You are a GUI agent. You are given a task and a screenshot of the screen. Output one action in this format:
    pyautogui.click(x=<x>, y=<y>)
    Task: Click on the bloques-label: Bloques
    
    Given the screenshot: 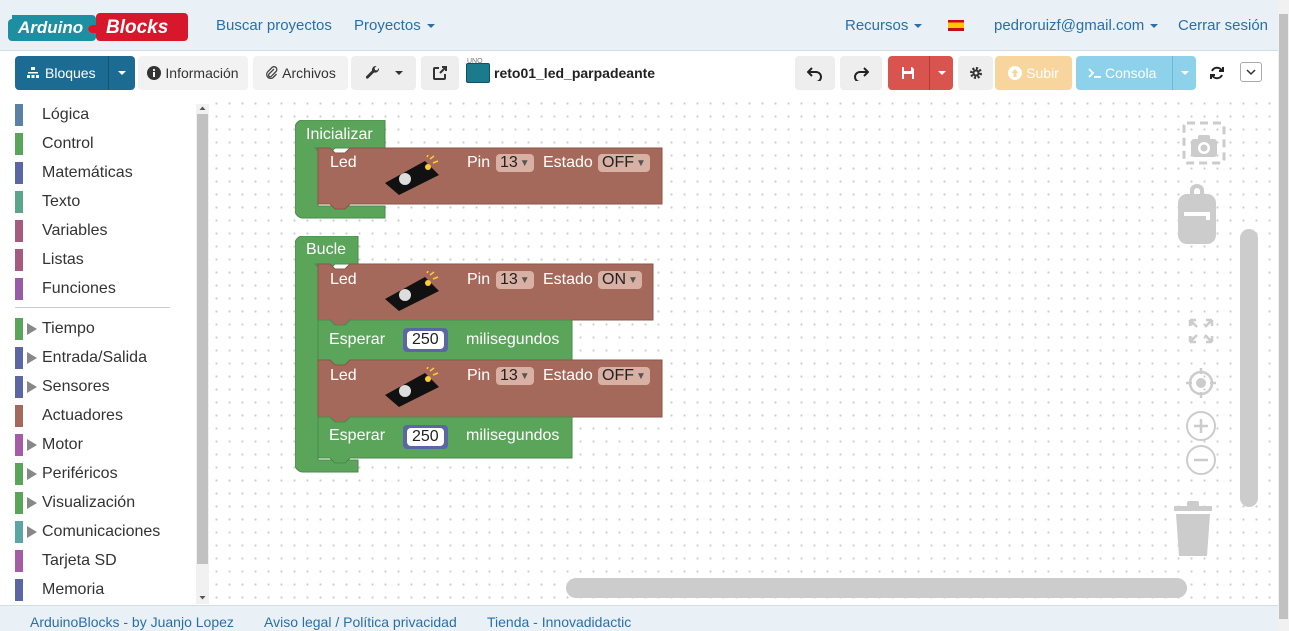 What is the action you would take?
    pyautogui.click(x=70, y=73)
    